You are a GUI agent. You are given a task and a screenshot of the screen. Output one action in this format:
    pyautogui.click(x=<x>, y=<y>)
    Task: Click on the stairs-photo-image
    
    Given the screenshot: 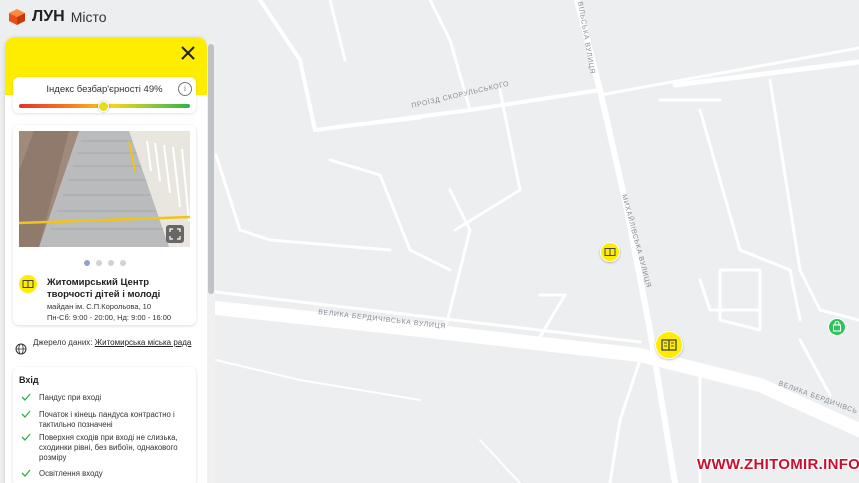 What is the action you would take?
    pyautogui.click(x=104, y=189)
    